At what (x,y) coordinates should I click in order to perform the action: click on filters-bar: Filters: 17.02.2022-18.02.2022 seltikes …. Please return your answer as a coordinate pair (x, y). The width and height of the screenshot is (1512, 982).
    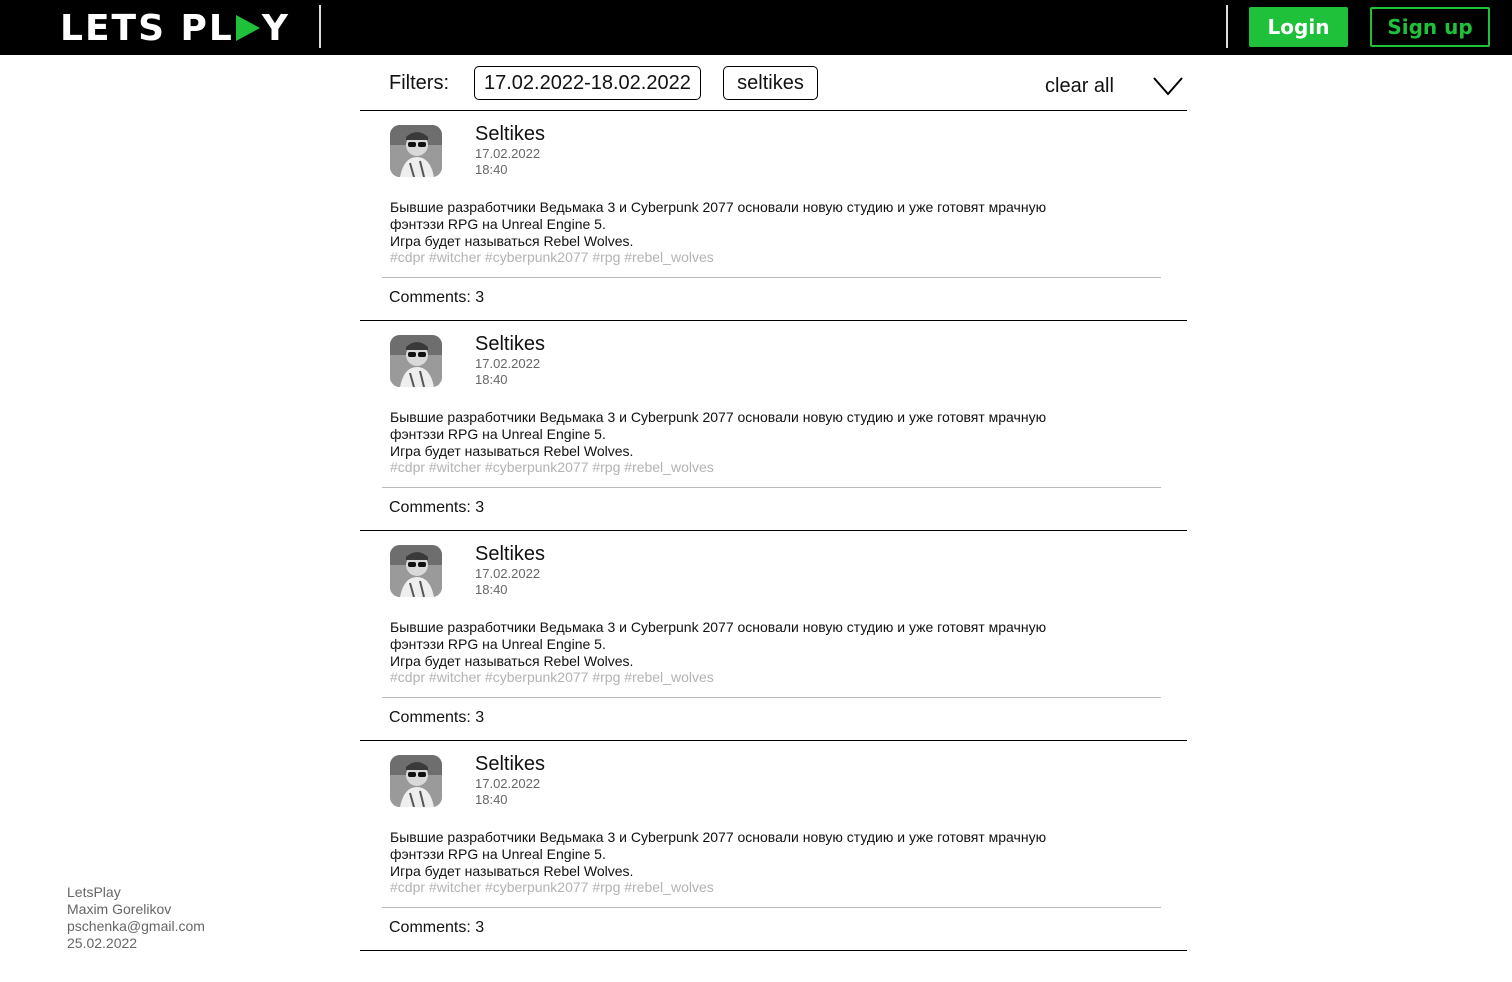
    Looking at the image, I should click on (773, 83).